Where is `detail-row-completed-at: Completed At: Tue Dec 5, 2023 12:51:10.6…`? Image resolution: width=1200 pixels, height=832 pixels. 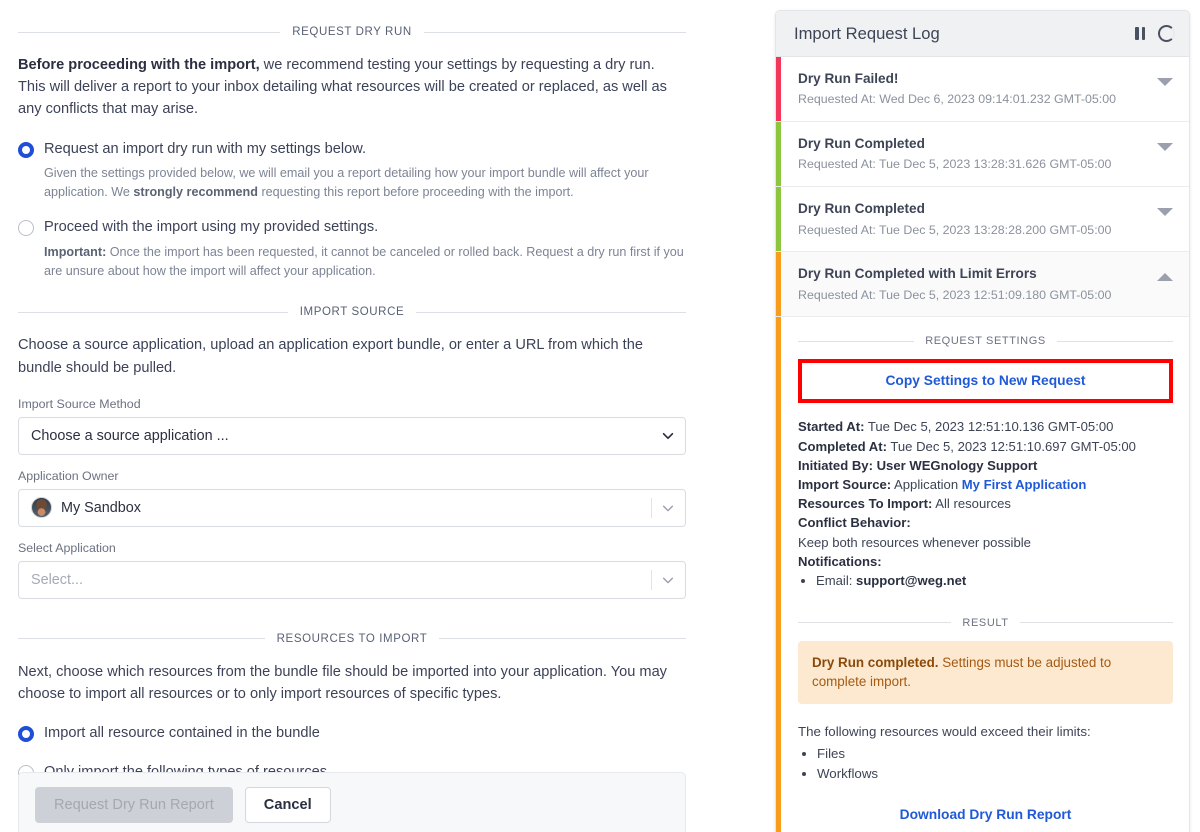
detail-row-completed-at: Completed At: Tue Dec 5, 2023 12:51:10.6… is located at coordinates (985, 446).